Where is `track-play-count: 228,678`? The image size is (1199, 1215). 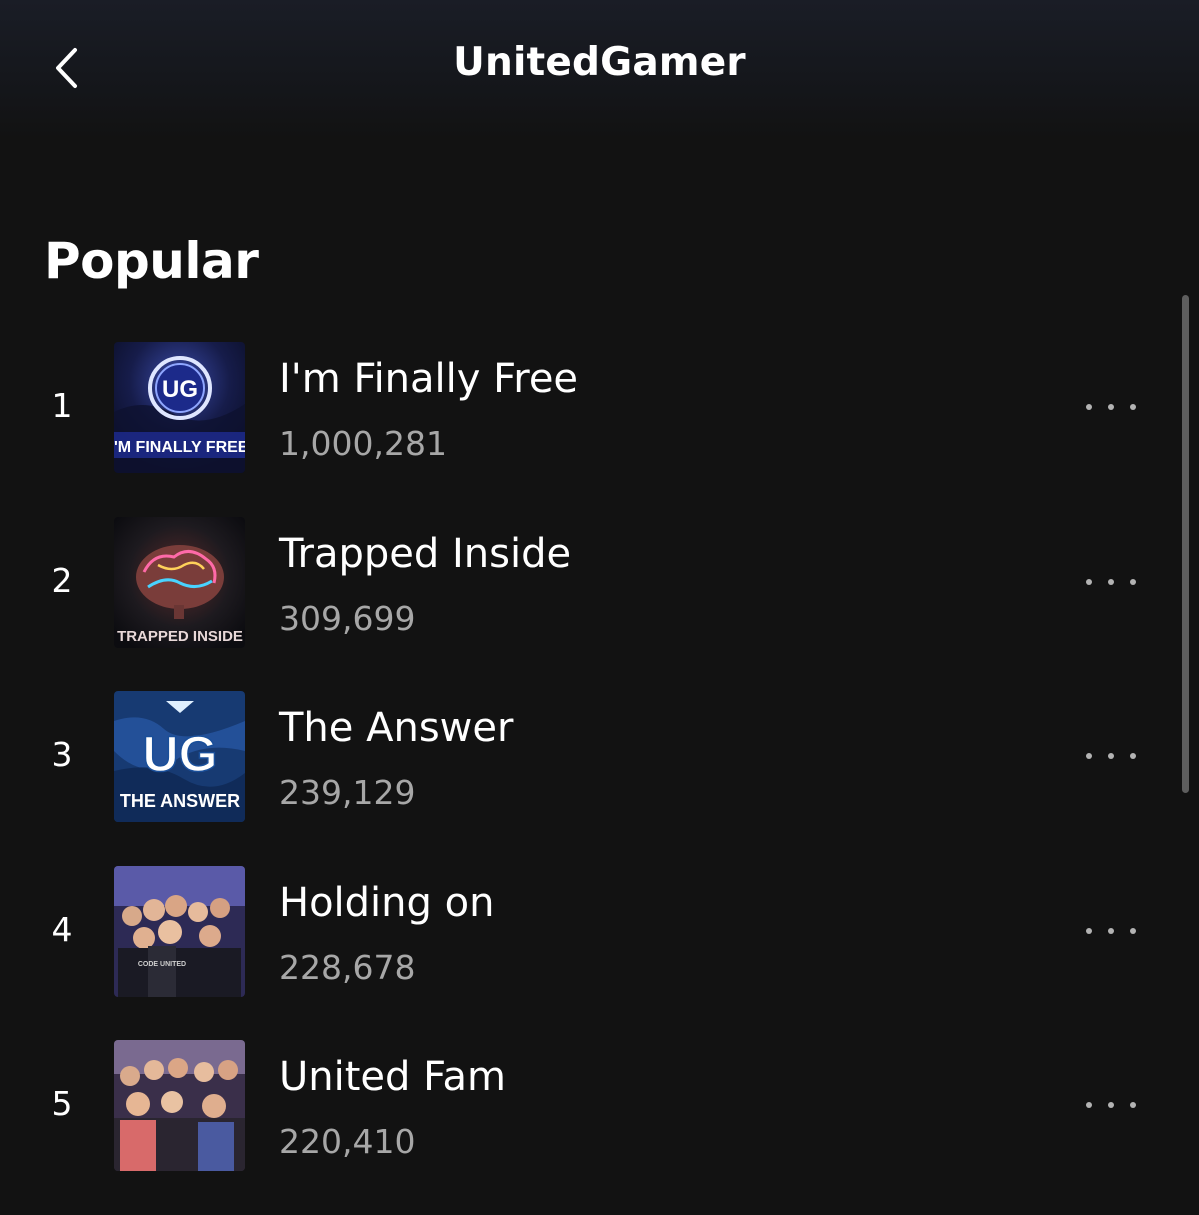 track-play-count: 228,678 is located at coordinates (347, 967).